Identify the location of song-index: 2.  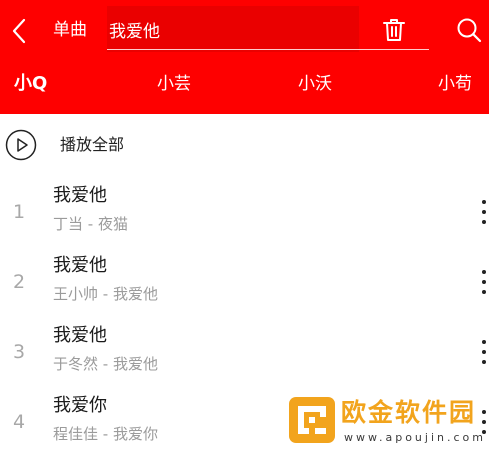
(19, 282).